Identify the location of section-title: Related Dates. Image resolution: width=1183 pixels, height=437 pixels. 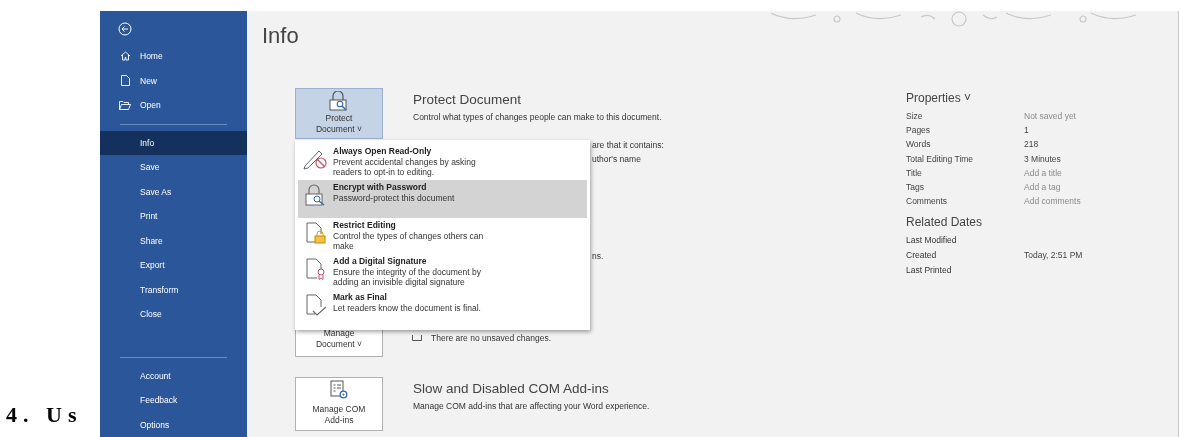
(945, 222).